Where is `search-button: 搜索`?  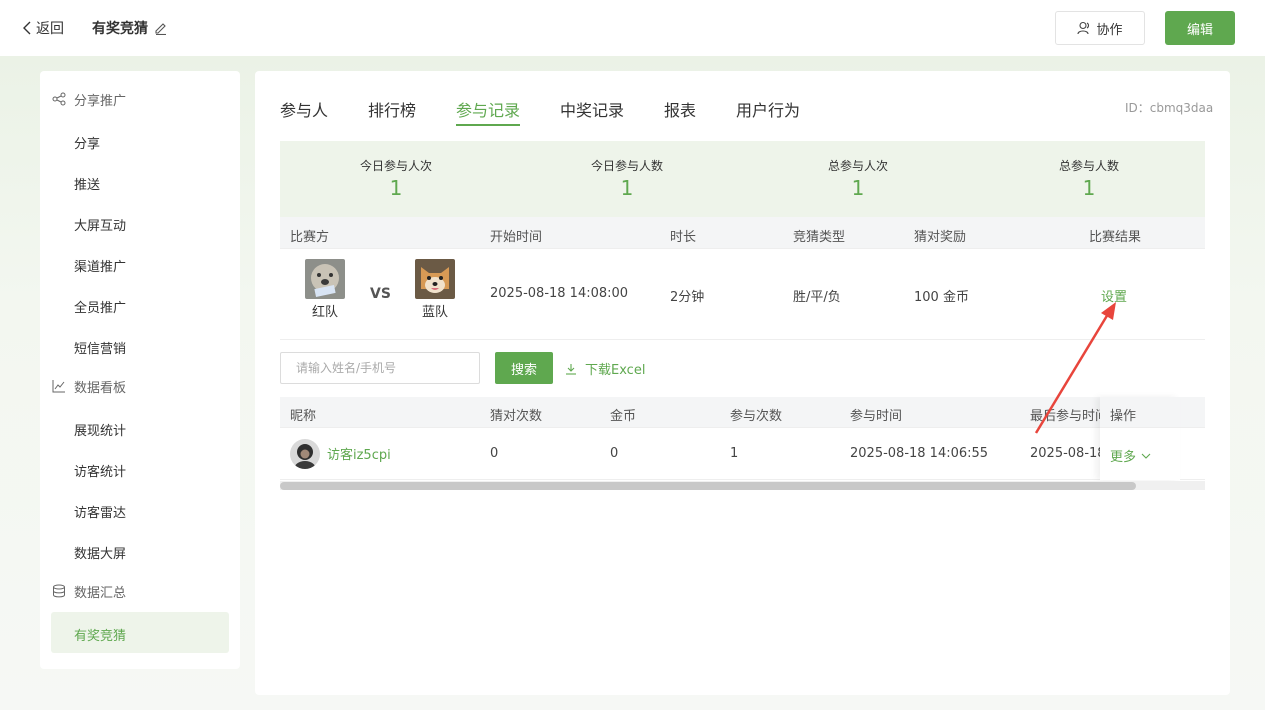
search-button: 搜索 is located at coordinates (524, 368).